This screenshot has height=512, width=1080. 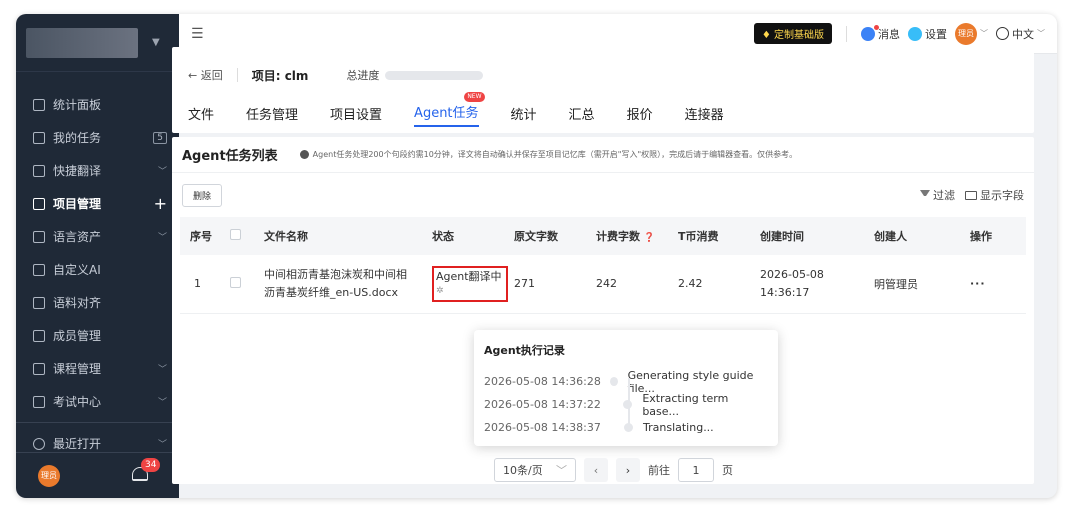 What do you see at coordinates (39, 302) in the screenshot?
I see `align-icon` at bounding box center [39, 302].